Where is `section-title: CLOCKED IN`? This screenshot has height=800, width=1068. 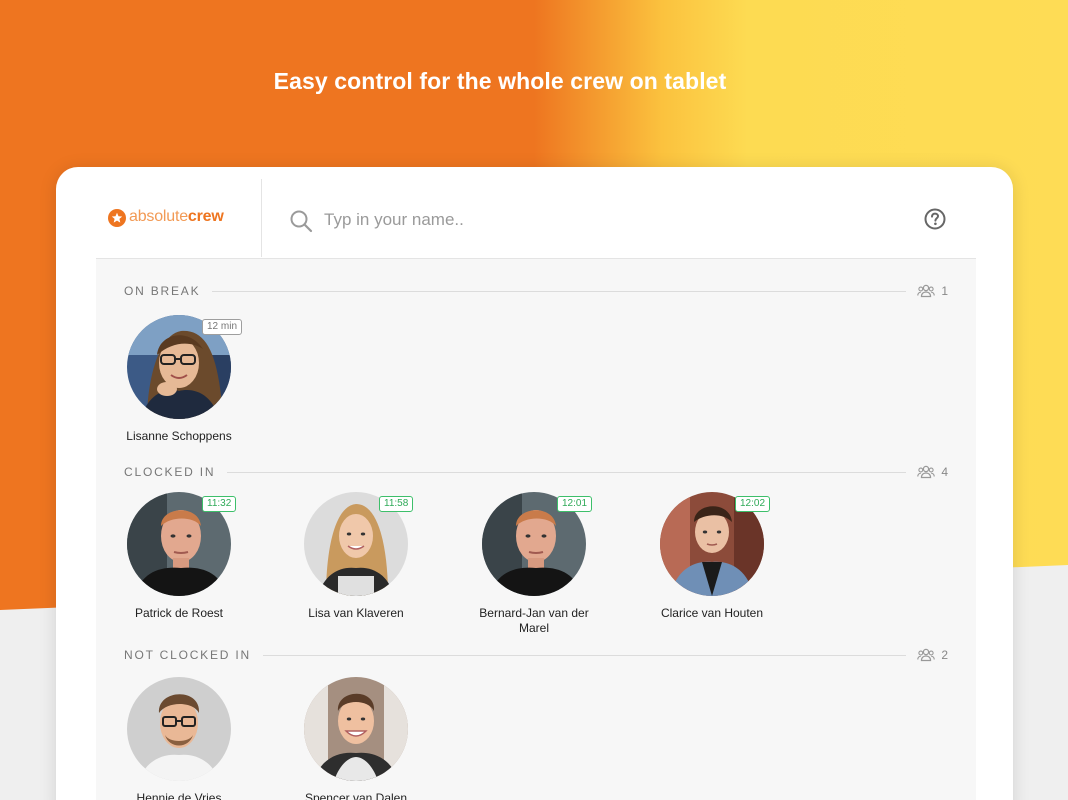 section-title: CLOCKED IN is located at coordinates (176, 472).